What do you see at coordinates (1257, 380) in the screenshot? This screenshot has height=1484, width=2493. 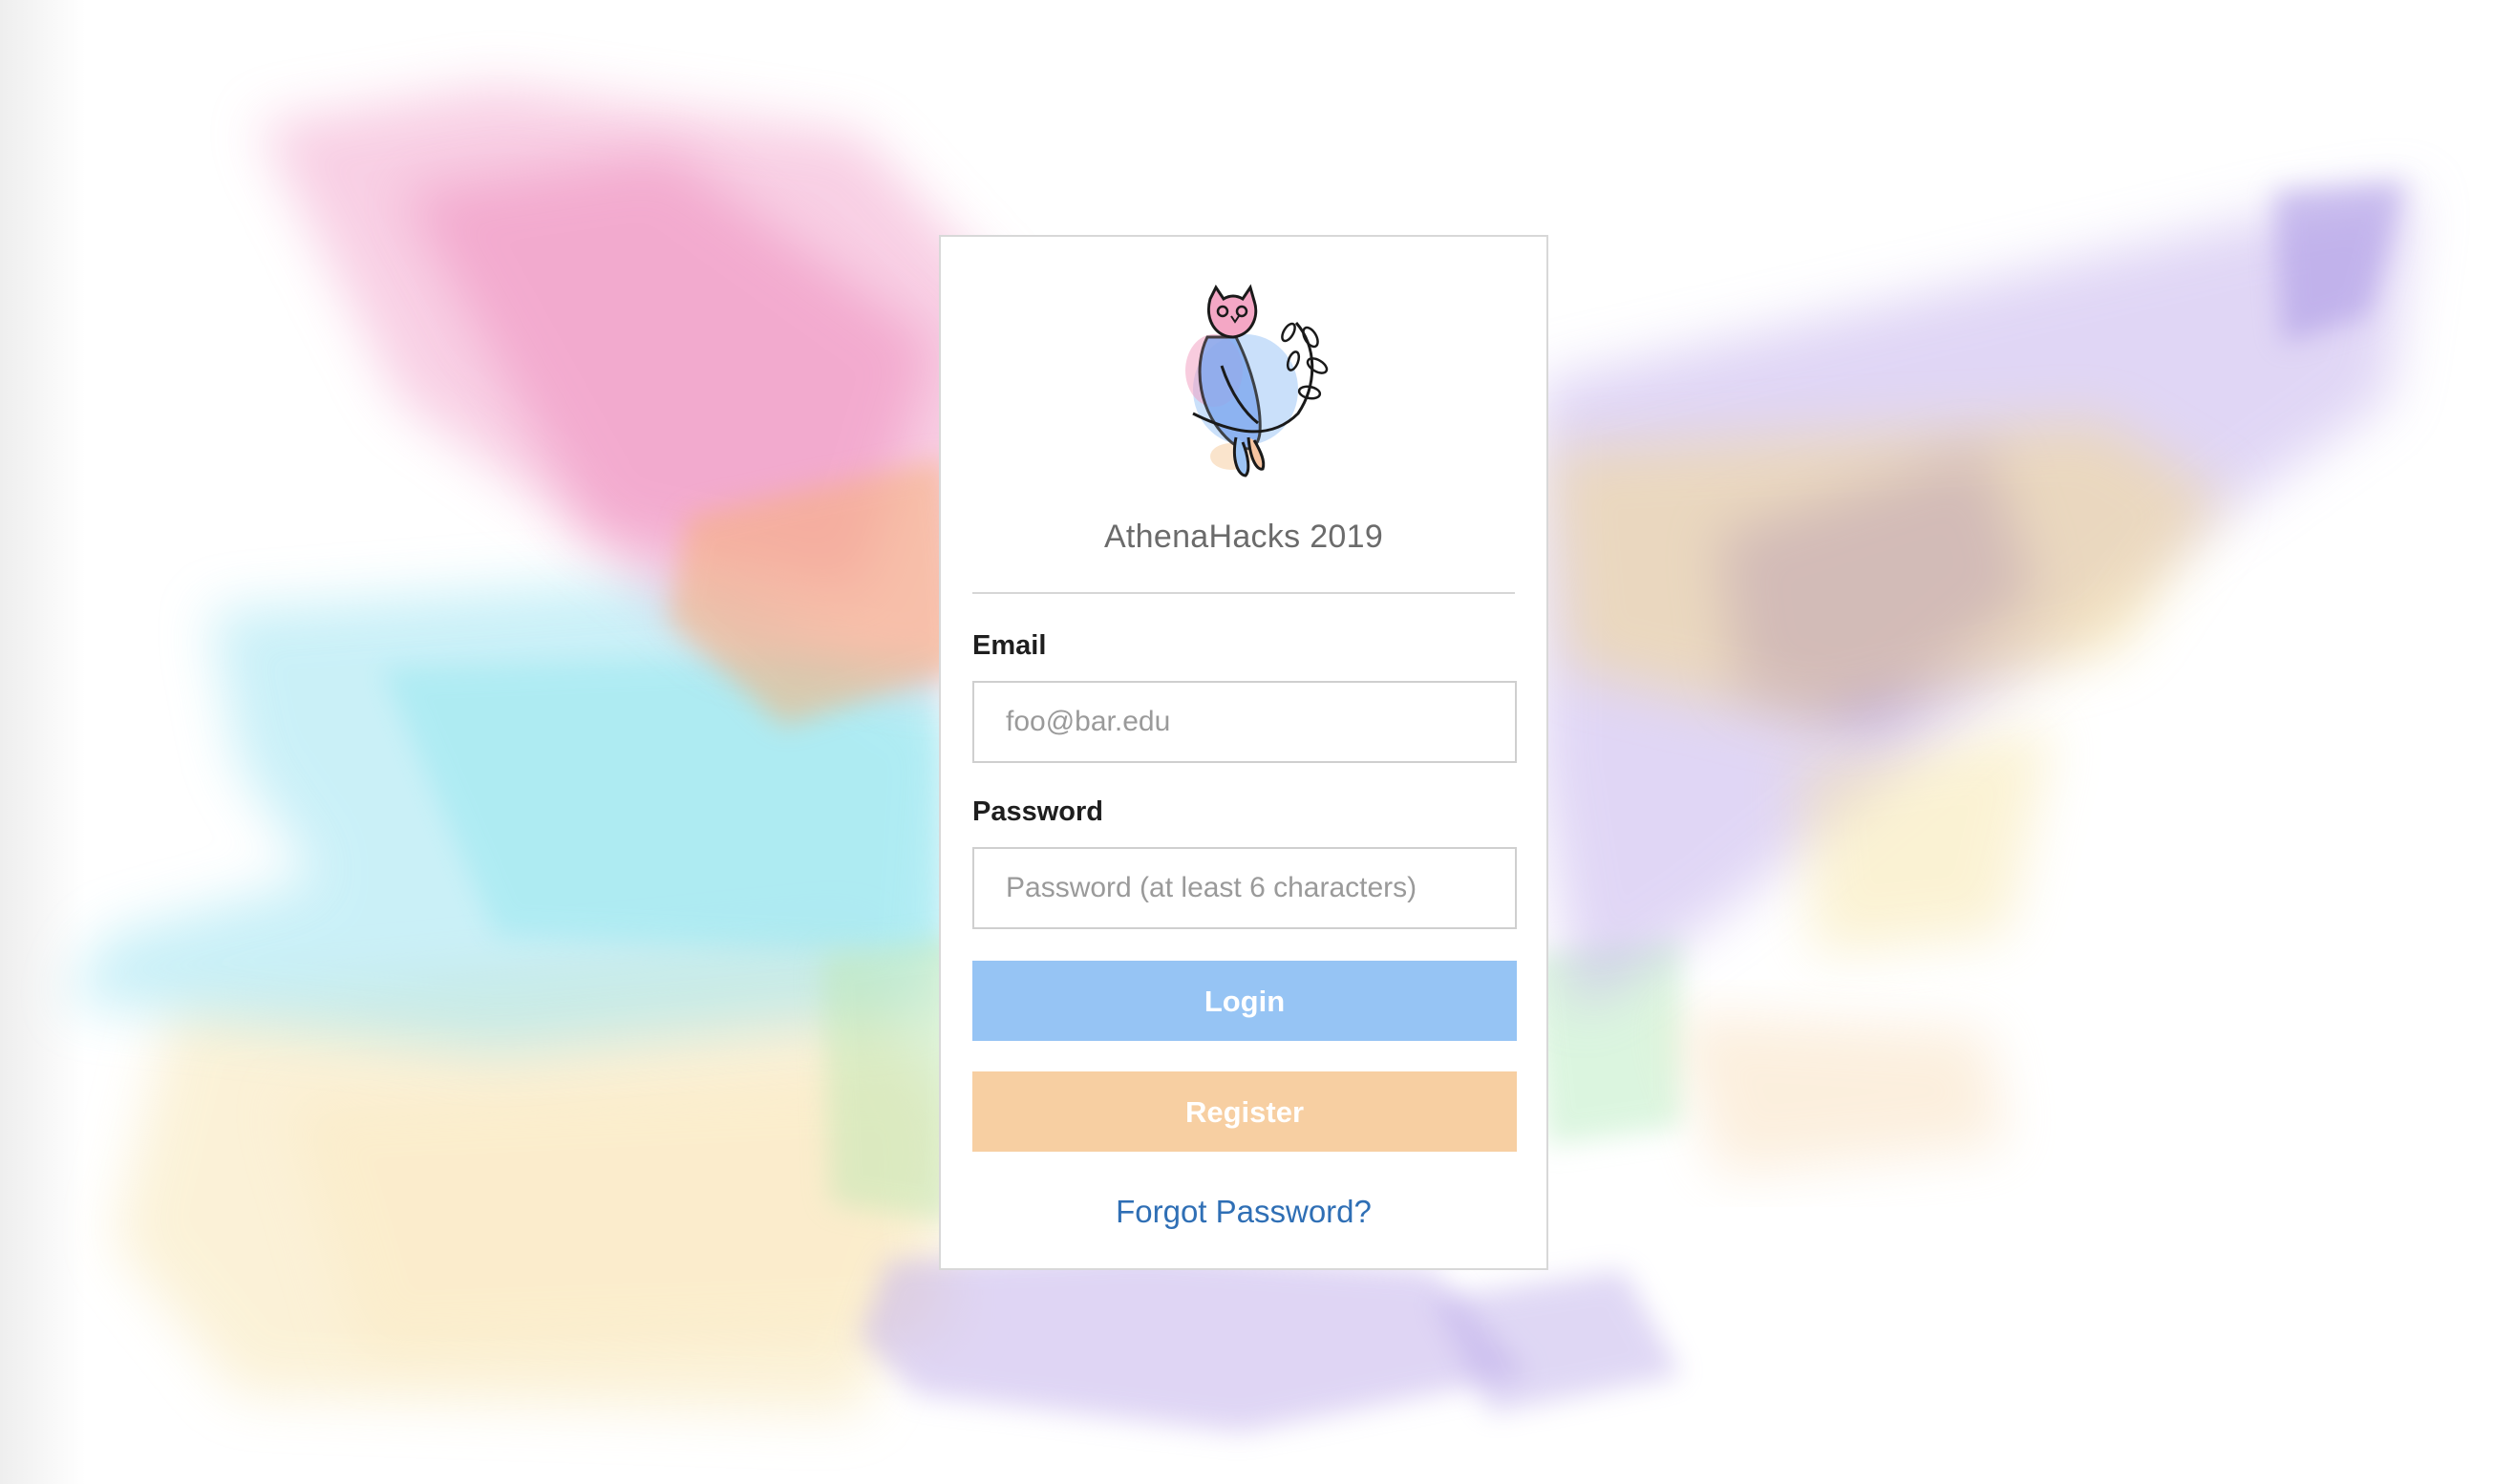 I see `owl-logo-icon` at bounding box center [1257, 380].